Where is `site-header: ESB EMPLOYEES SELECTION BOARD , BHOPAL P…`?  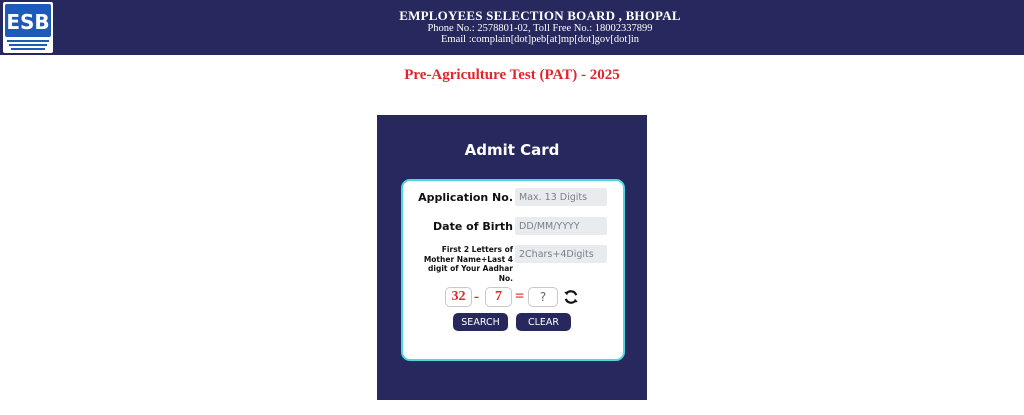
site-header: ESB EMPLOYEES SELECTION BOARD , BHOPAL P… is located at coordinates (512, 27).